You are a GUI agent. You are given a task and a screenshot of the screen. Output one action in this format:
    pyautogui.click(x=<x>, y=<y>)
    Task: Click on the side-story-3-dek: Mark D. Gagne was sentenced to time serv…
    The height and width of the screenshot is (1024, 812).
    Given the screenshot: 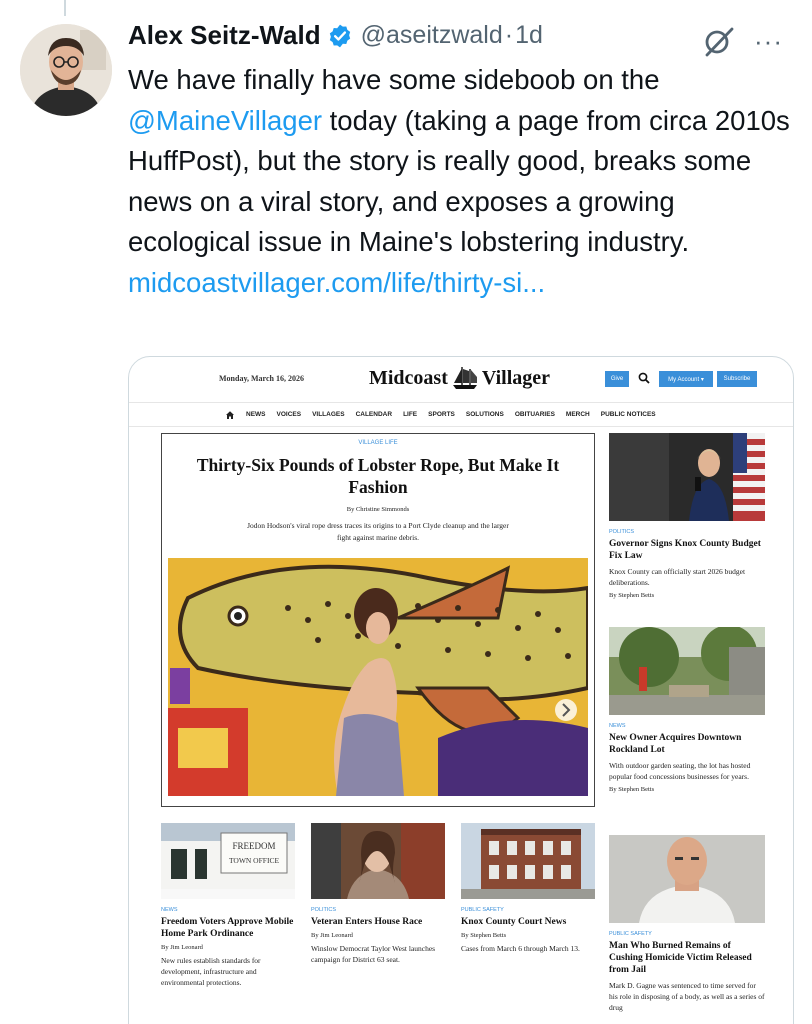 What is the action you would take?
    pyautogui.click(x=687, y=996)
    